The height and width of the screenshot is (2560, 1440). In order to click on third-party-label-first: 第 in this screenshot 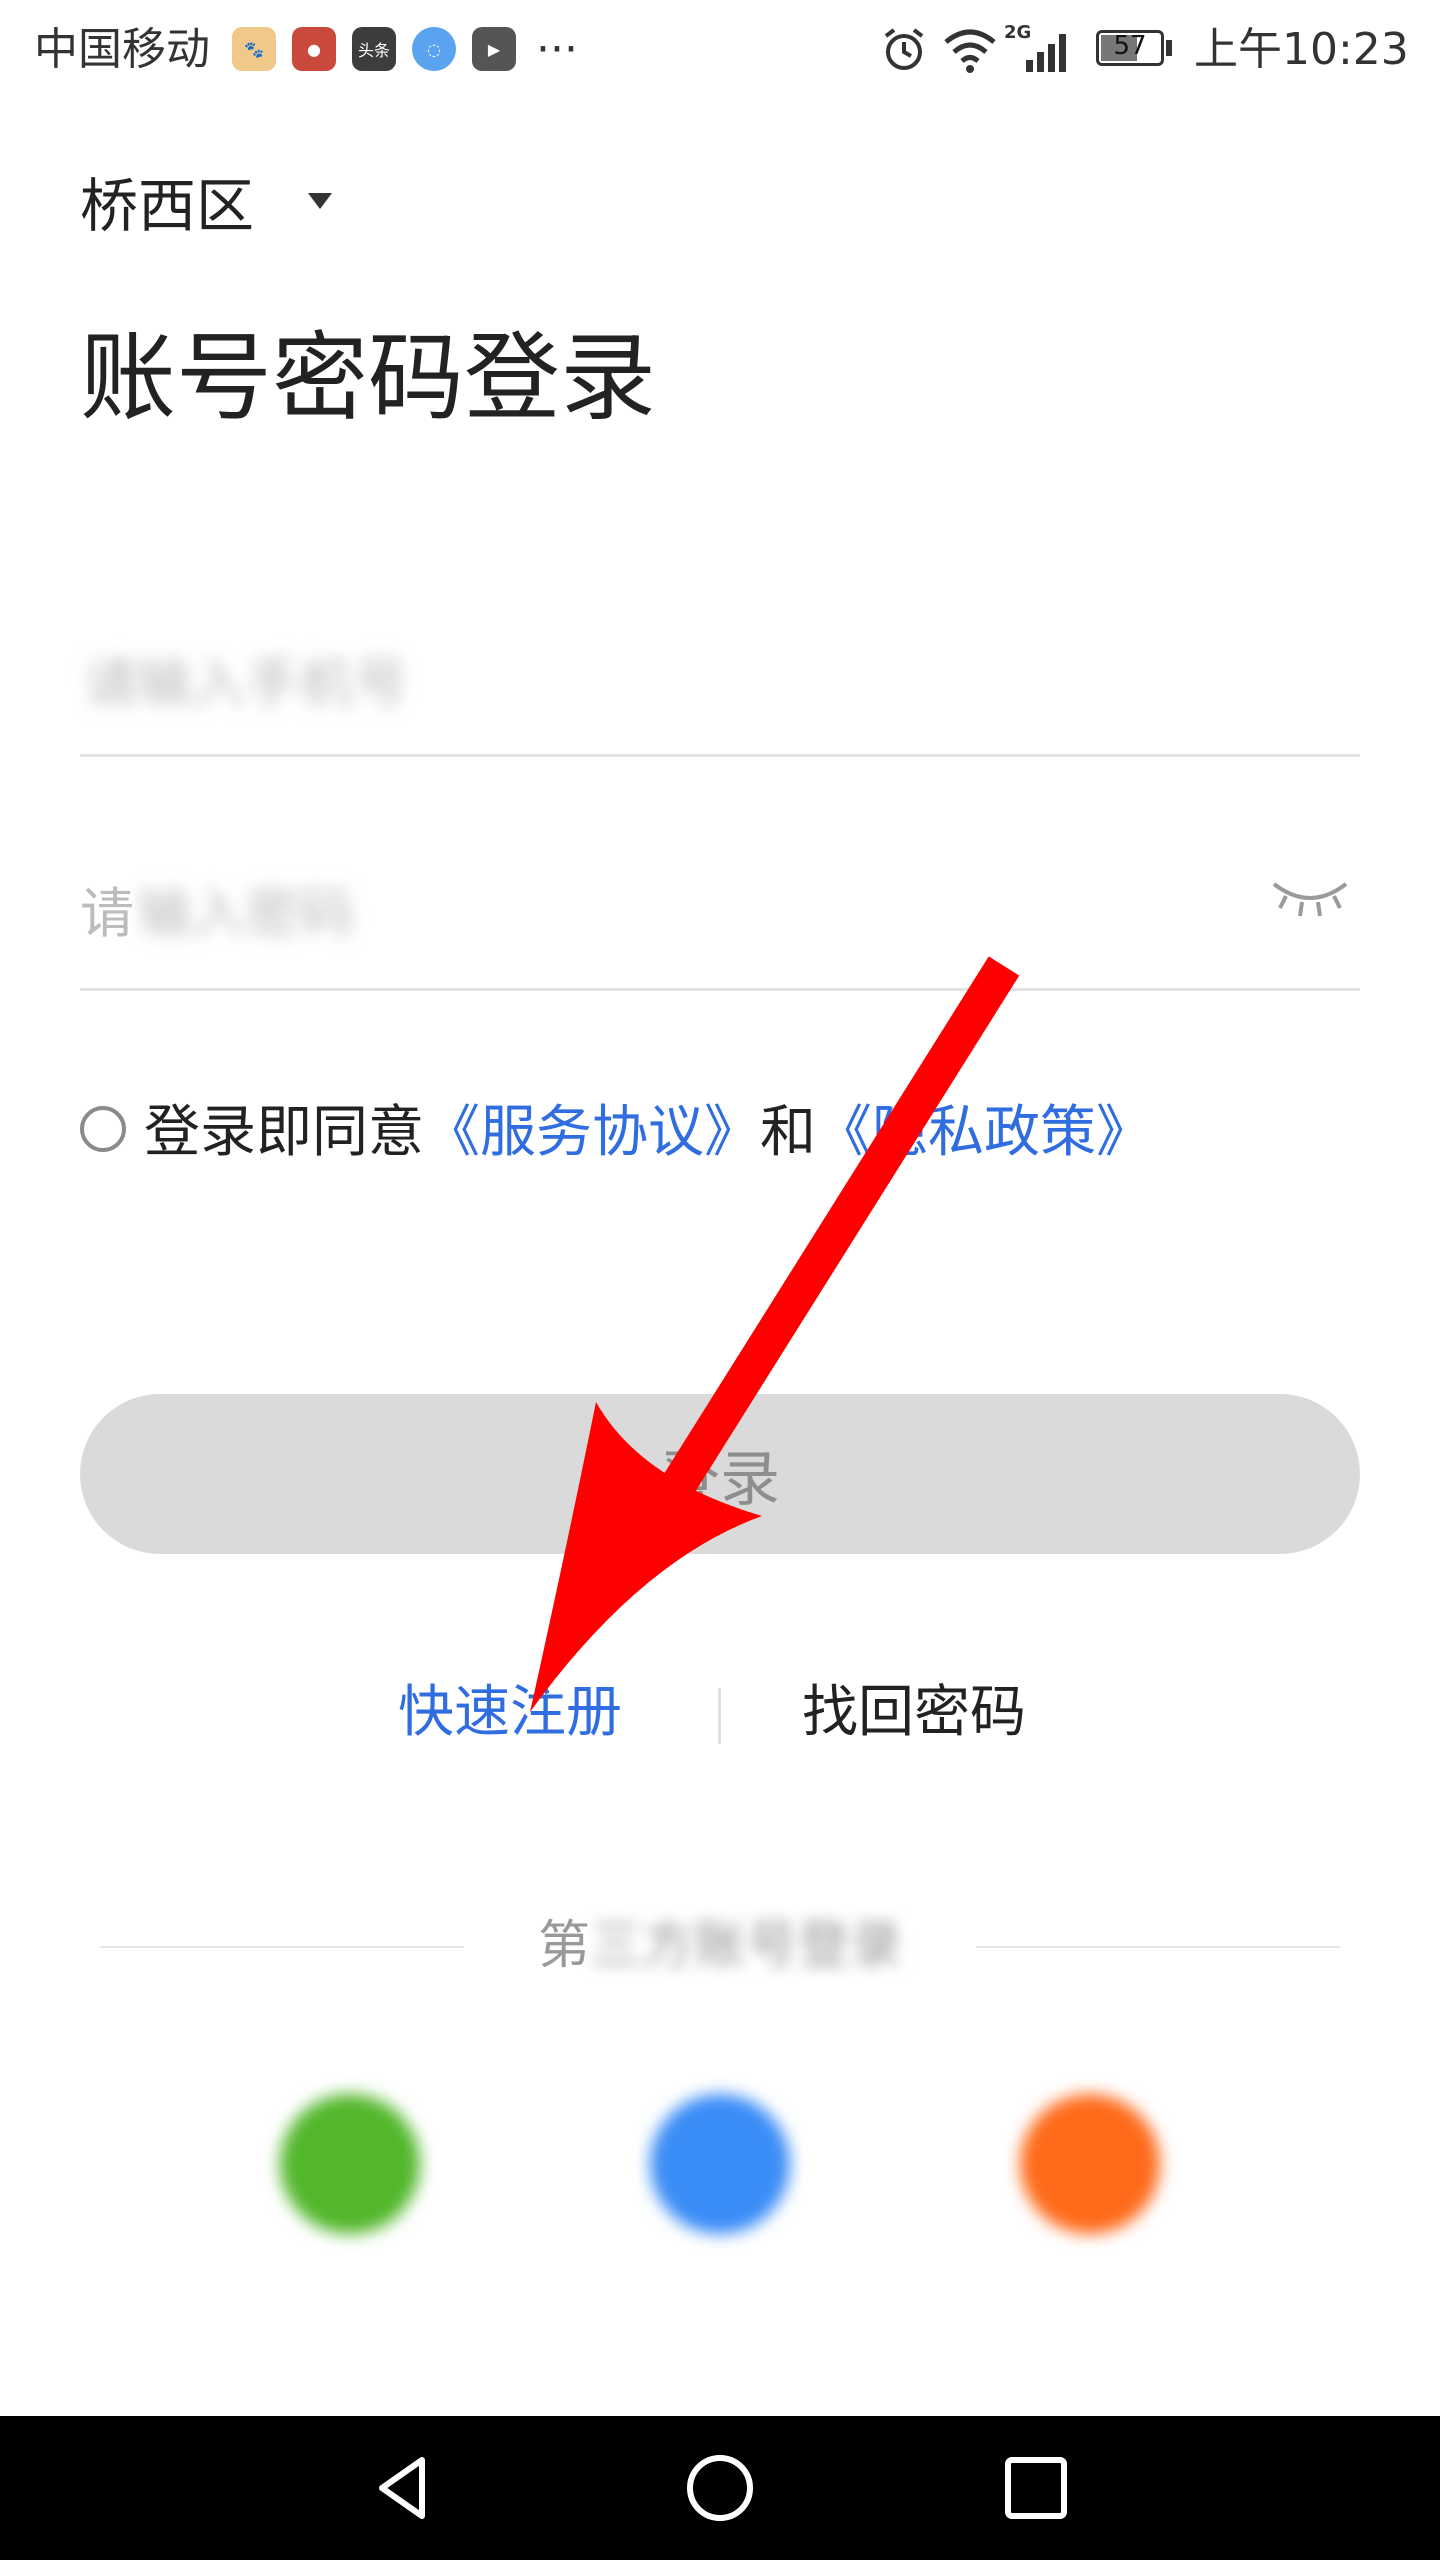, I will do `click(563, 1946)`.